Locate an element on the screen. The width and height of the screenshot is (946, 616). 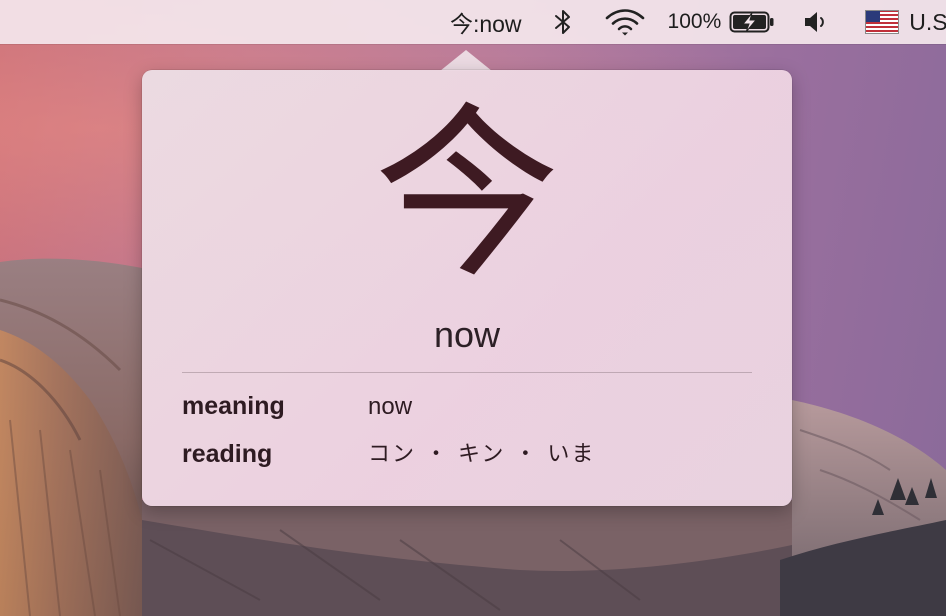
input-source-item: U.S. is located at coordinates (905, 22).